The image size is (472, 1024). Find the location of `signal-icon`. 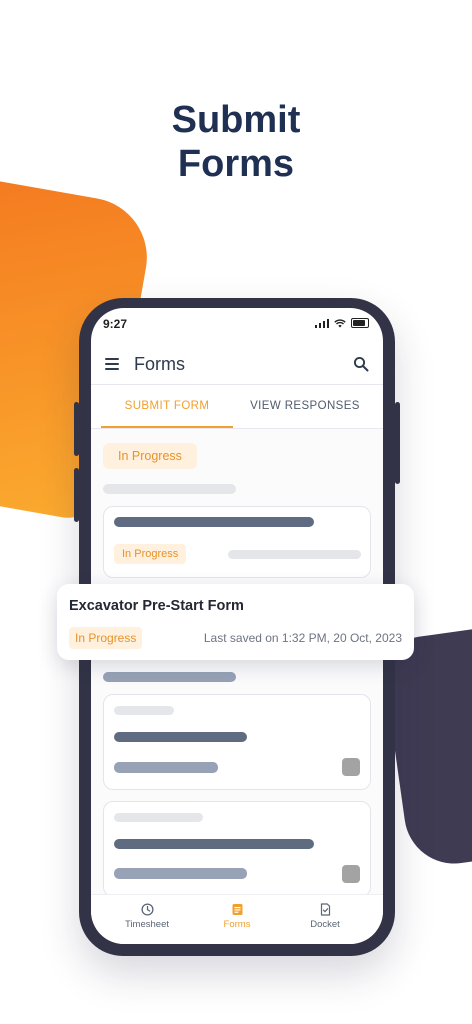

signal-icon is located at coordinates (321, 323).